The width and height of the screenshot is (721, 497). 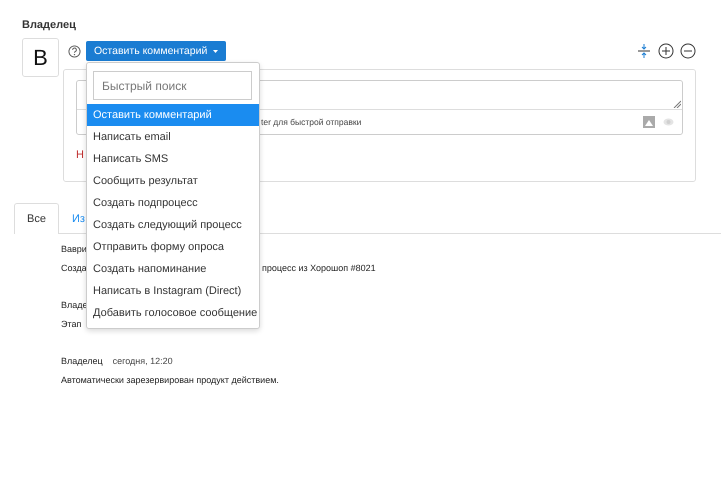 I want to click on dropdown-item: Сообщить результат, so click(x=173, y=181).